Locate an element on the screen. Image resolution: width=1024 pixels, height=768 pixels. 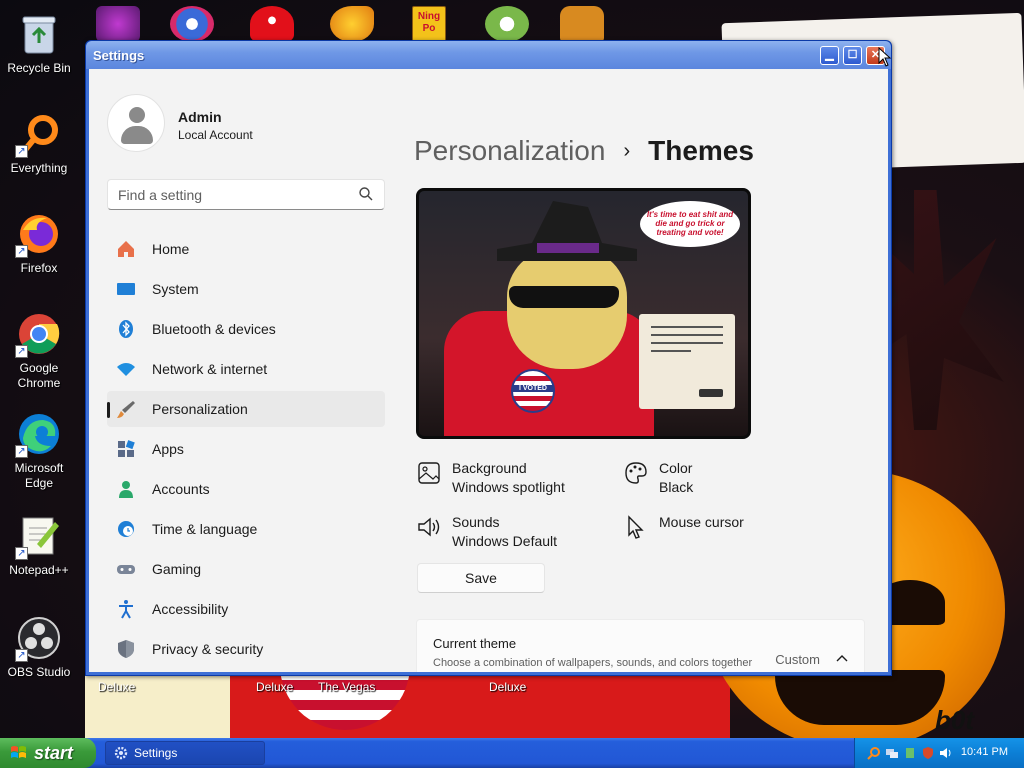
everything-search-icon: ↗ is located at coordinates (39, 134).